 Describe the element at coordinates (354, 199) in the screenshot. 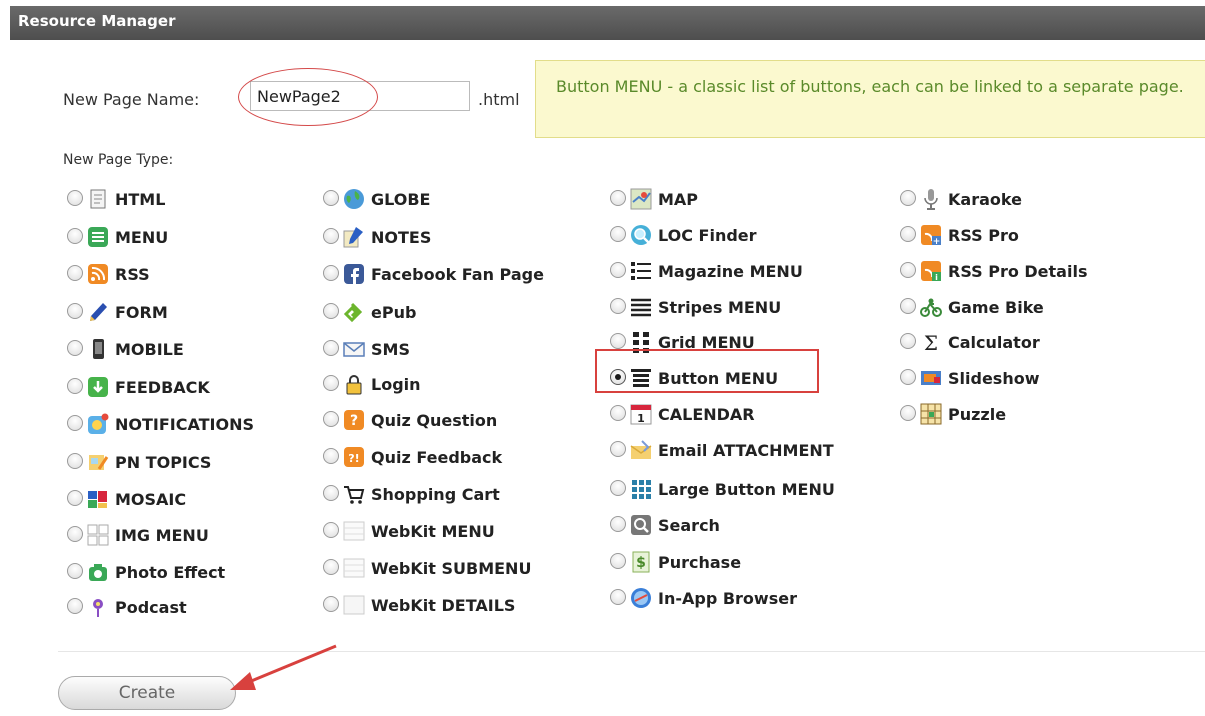

I see `globe-icon` at that location.